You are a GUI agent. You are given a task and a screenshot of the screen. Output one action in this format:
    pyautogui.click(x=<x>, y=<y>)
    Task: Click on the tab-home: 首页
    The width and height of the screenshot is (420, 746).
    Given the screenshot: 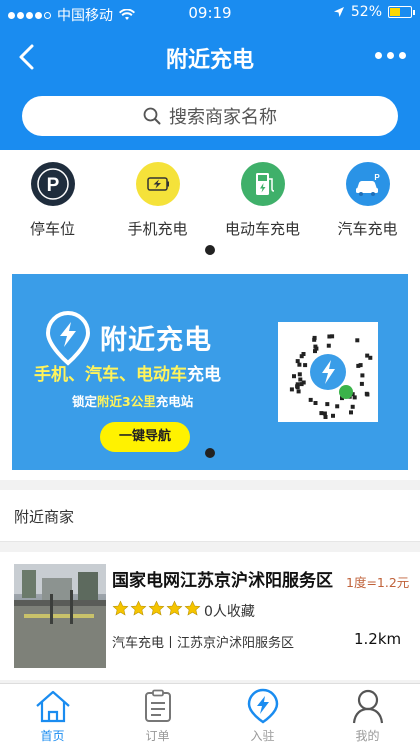 What is the action you would take?
    pyautogui.click(x=52, y=716)
    